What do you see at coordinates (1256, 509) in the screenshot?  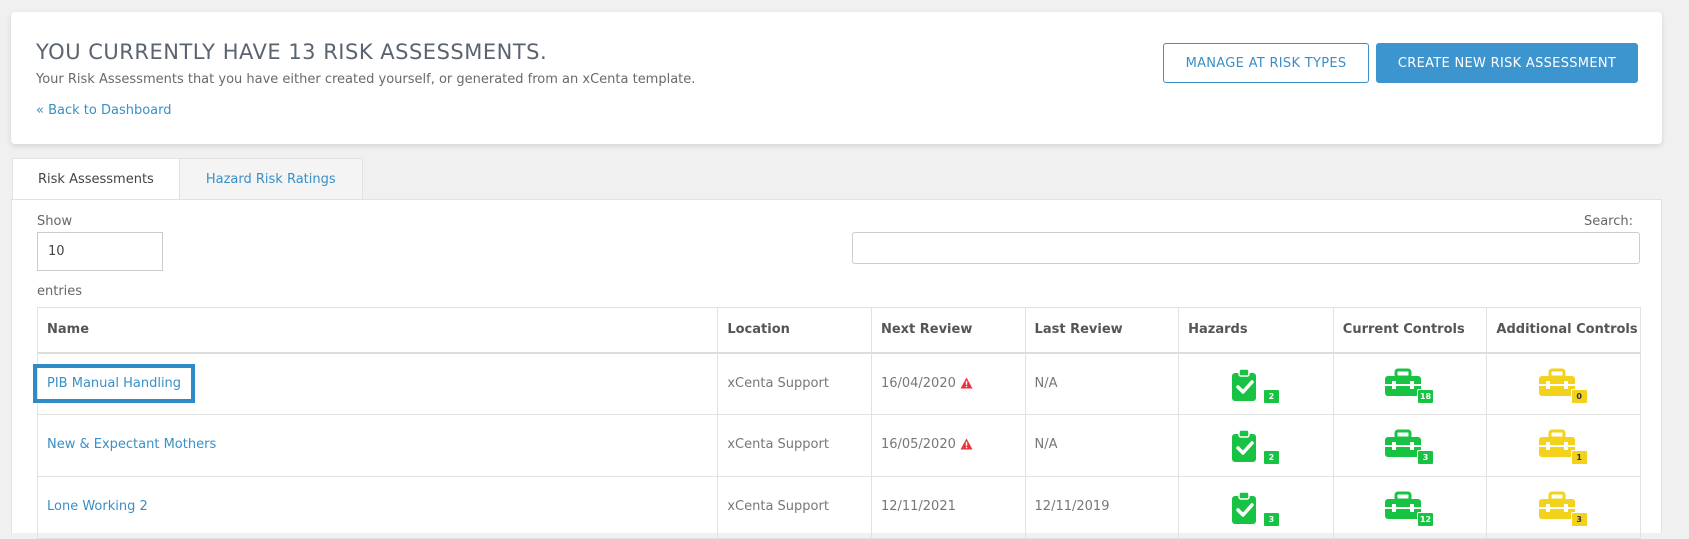 I see `hazards-clipboard-check-icon: 3` at bounding box center [1256, 509].